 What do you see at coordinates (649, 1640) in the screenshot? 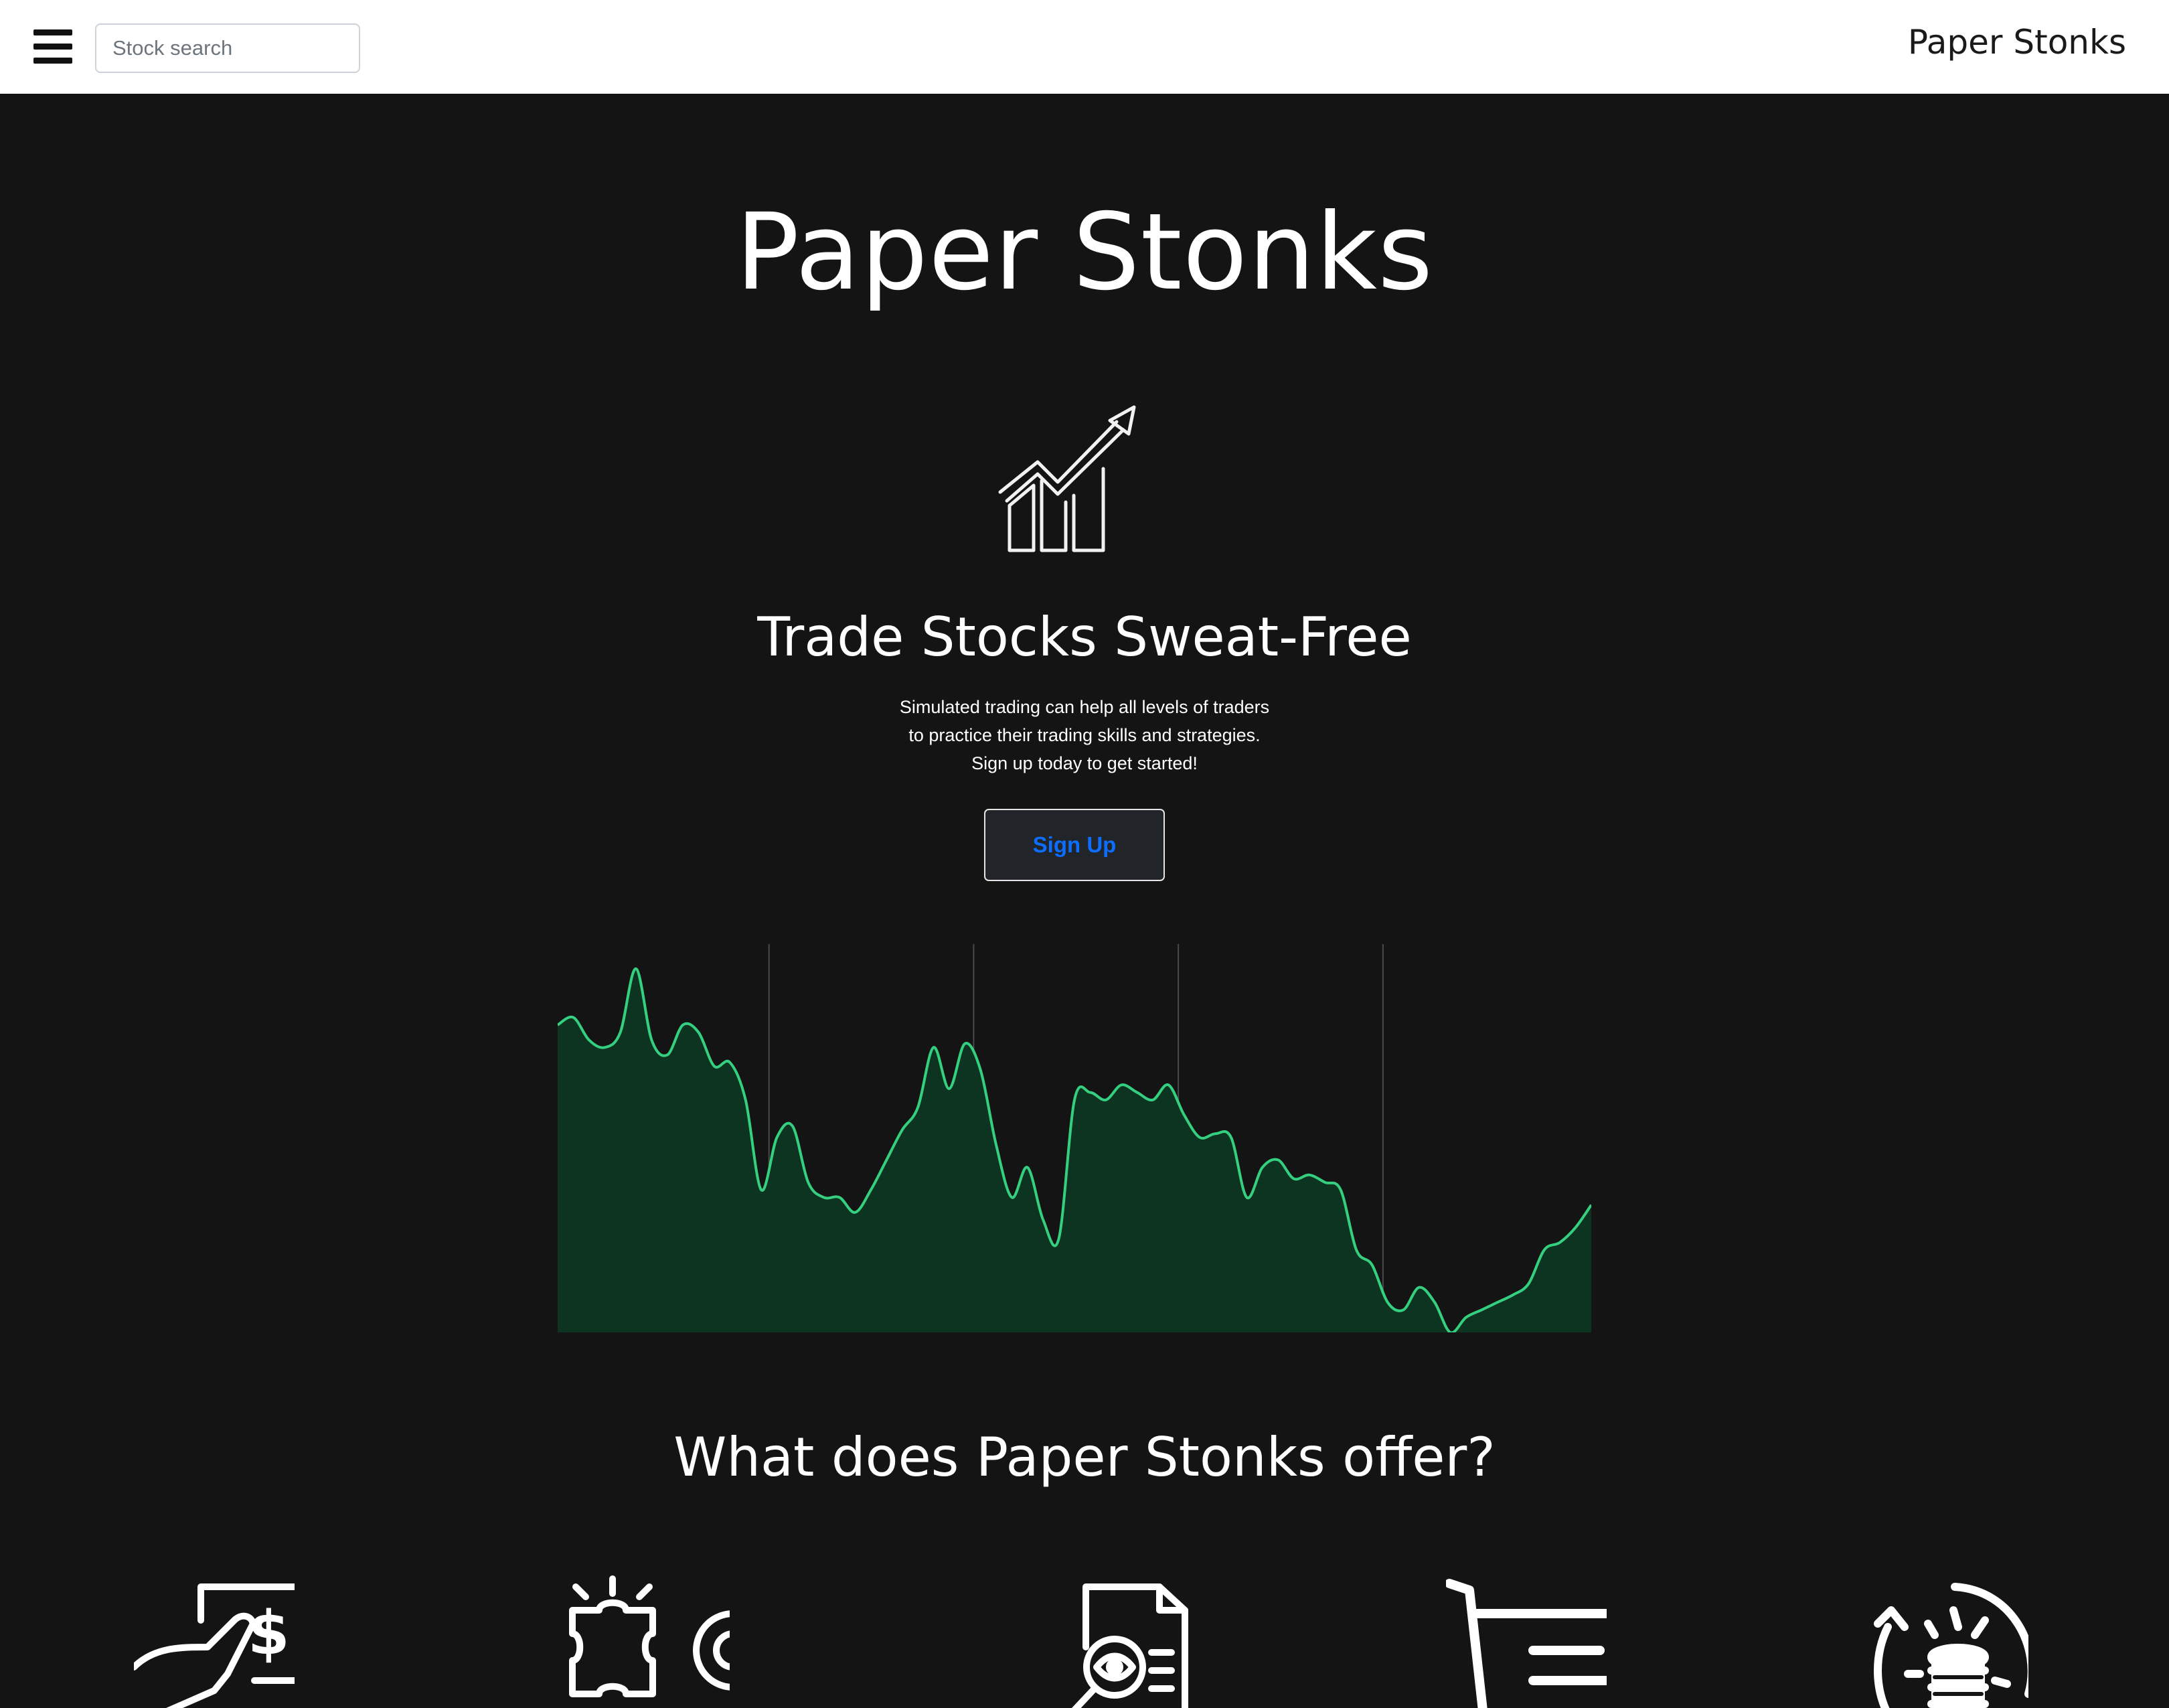
I see `puzzle-gear-icon` at bounding box center [649, 1640].